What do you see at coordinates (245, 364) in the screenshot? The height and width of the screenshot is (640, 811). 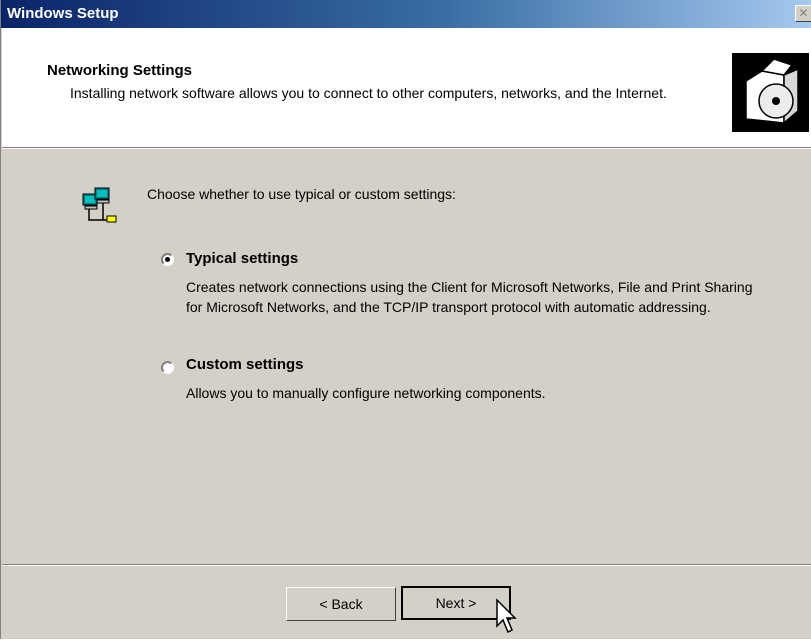 I see `custom-settings-label: Custom settings` at bounding box center [245, 364].